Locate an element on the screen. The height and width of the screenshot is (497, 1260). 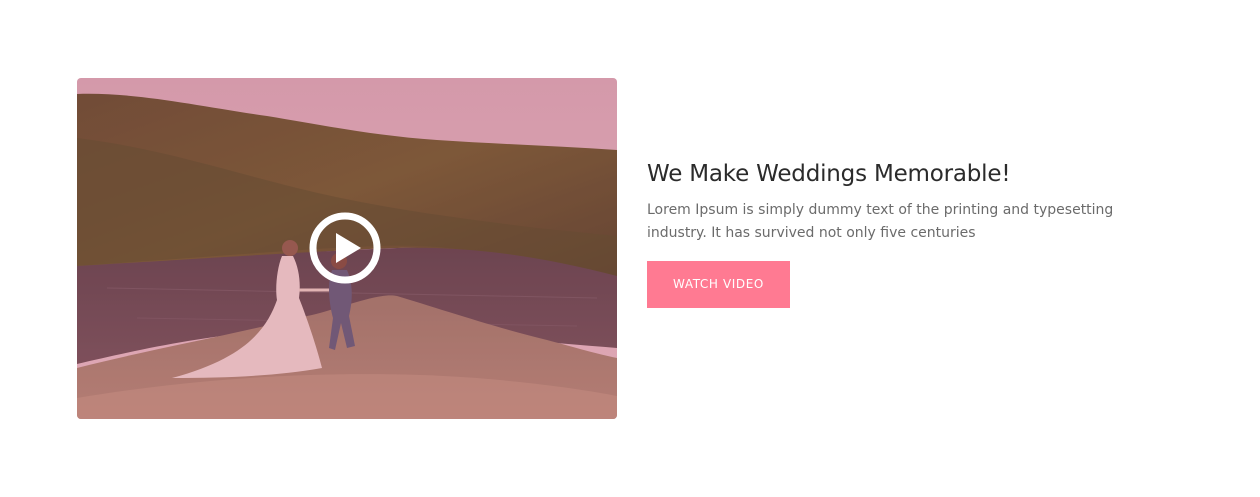
watch-video-button: Watch Video is located at coordinates (718, 284).